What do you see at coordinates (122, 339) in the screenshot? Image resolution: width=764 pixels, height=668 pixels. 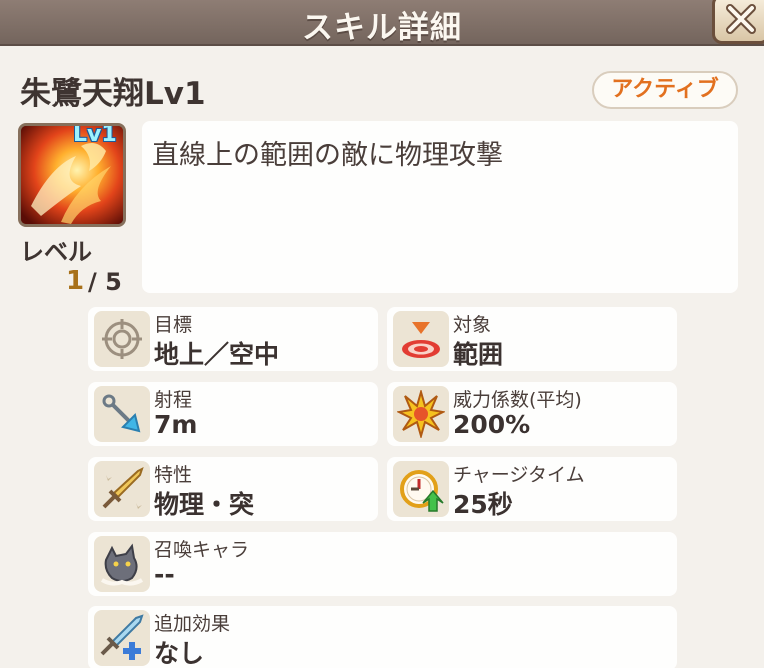 I see `crosshair-icon` at bounding box center [122, 339].